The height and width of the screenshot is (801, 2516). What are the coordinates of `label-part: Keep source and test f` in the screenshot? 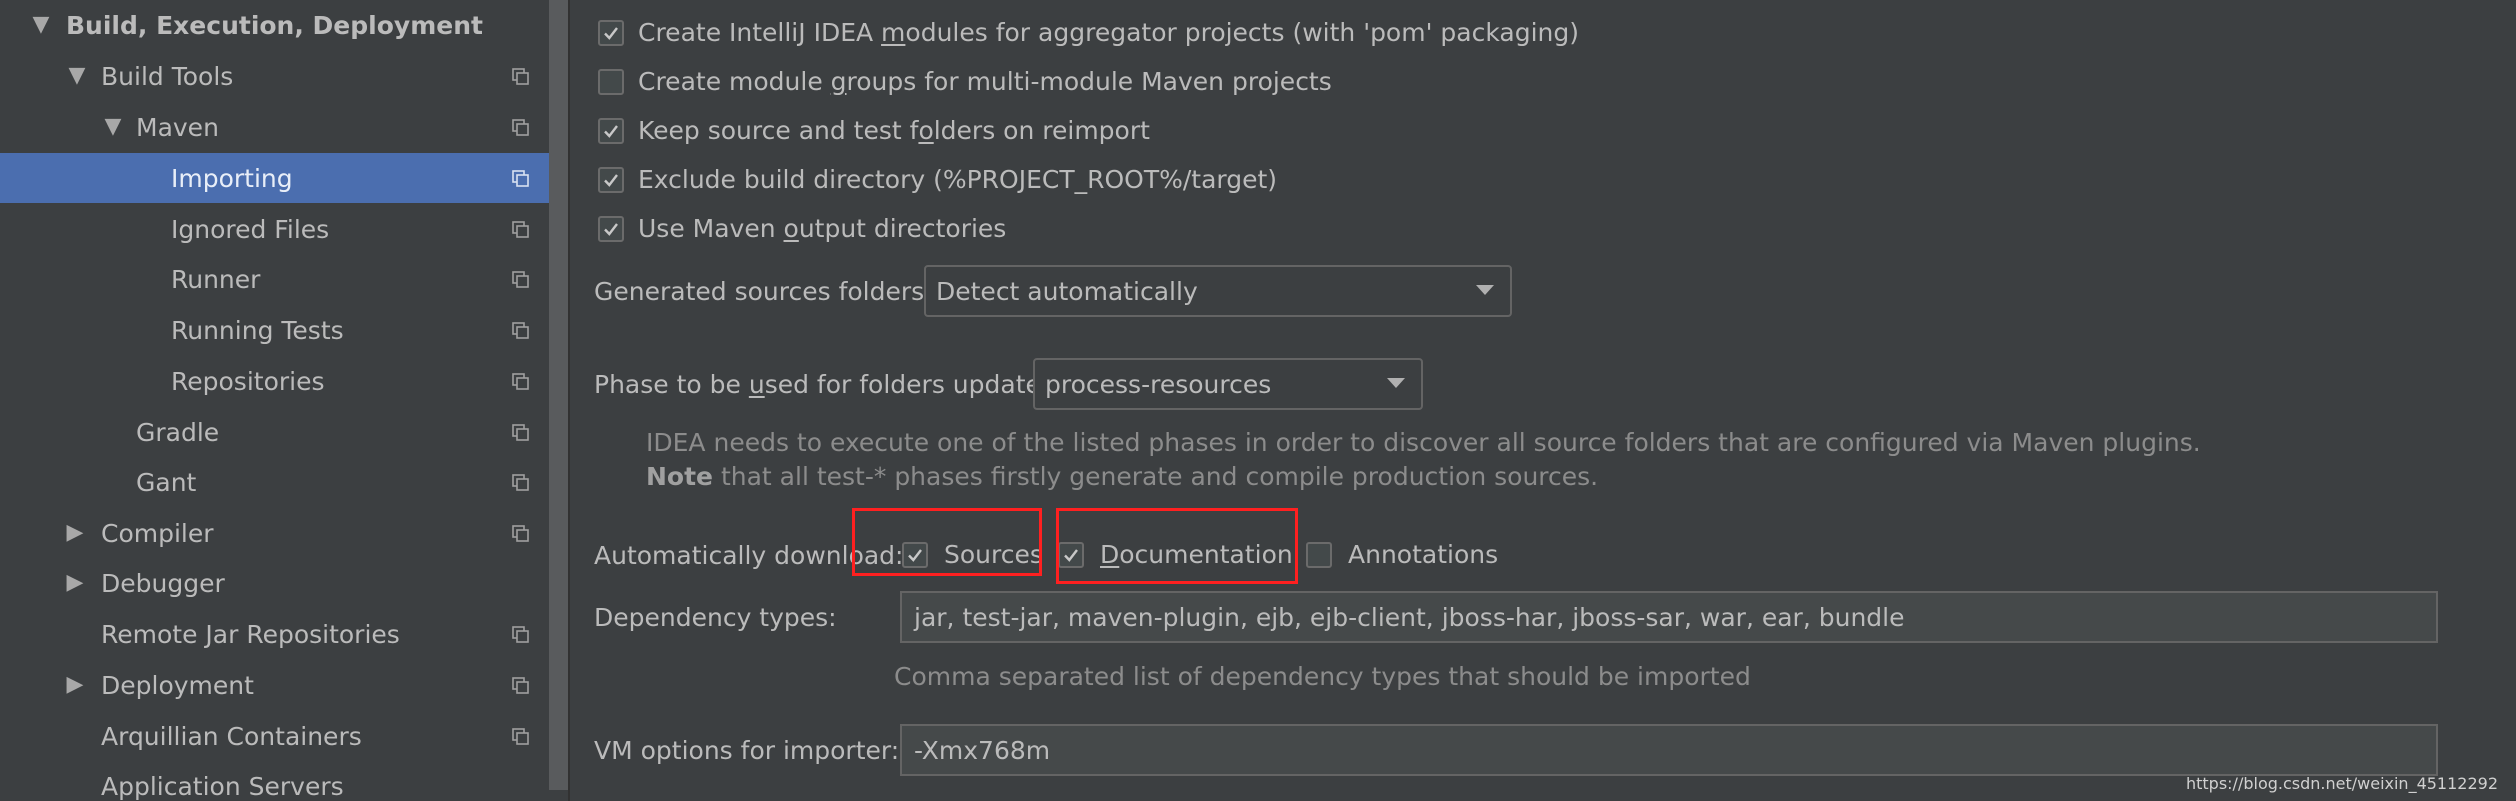 It's located at (778, 130).